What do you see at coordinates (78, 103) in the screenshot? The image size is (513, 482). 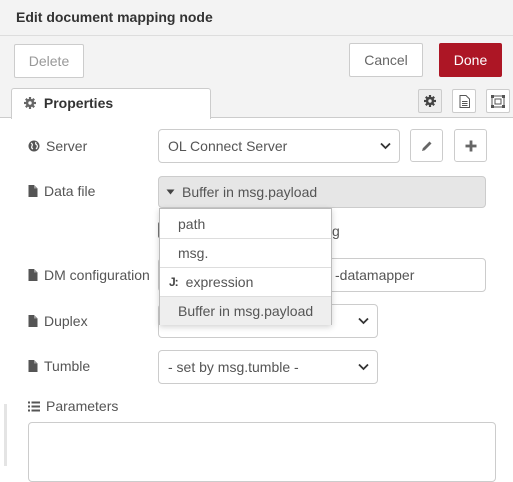 I see `tab-properties-label: Properties` at bounding box center [78, 103].